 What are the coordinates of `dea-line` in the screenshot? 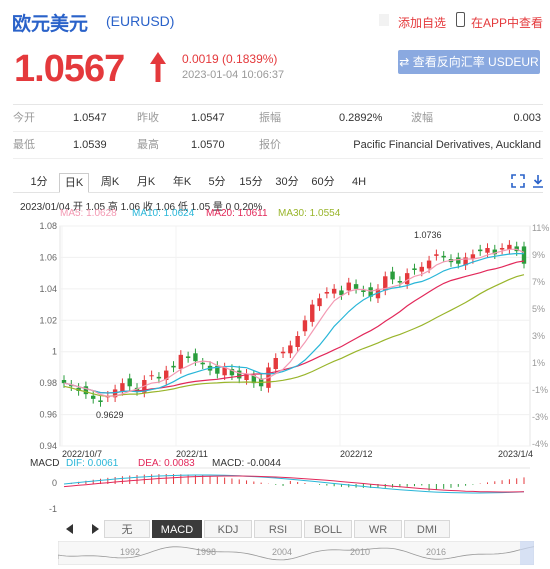 It's located at (294, 484).